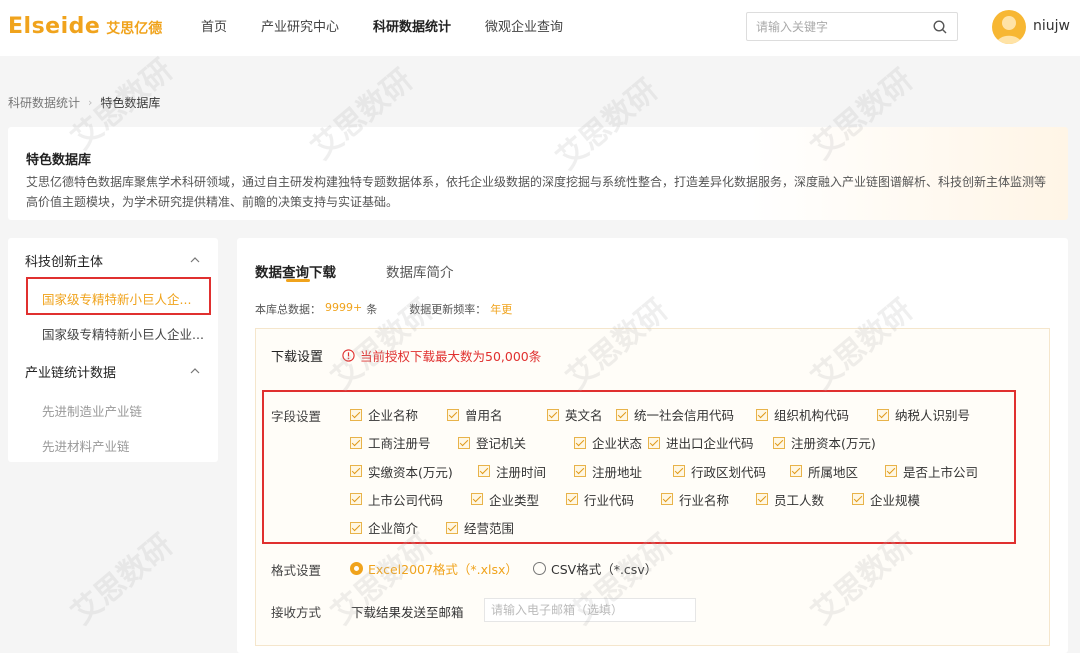 The height and width of the screenshot is (653, 1080). I want to click on search-icon, so click(940, 27).